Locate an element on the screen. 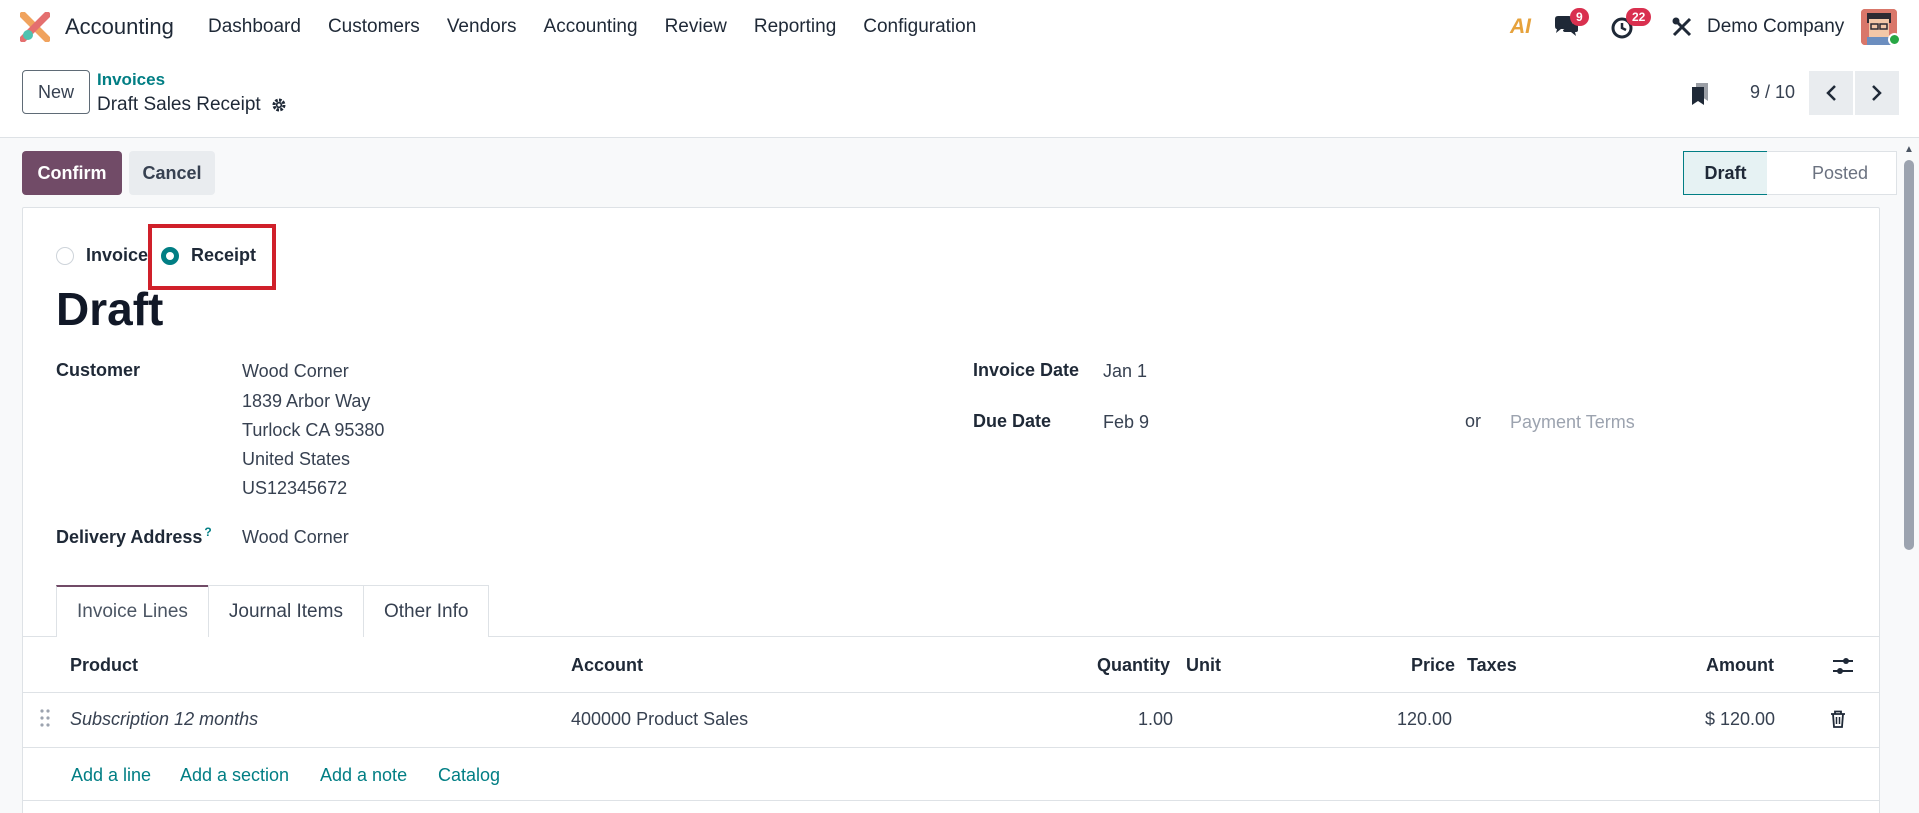  activities-badge: 22 is located at coordinates (1639, 17).